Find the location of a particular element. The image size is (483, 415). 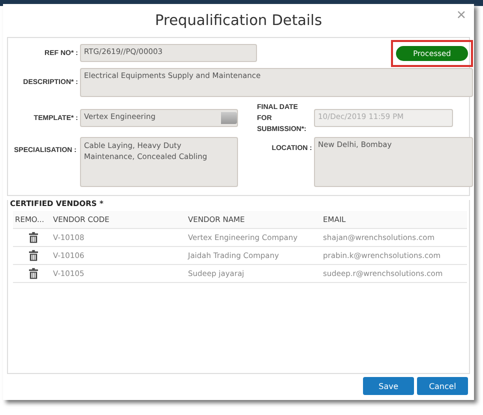

cancel-button: Cancel is located at coordinates (442, 386).